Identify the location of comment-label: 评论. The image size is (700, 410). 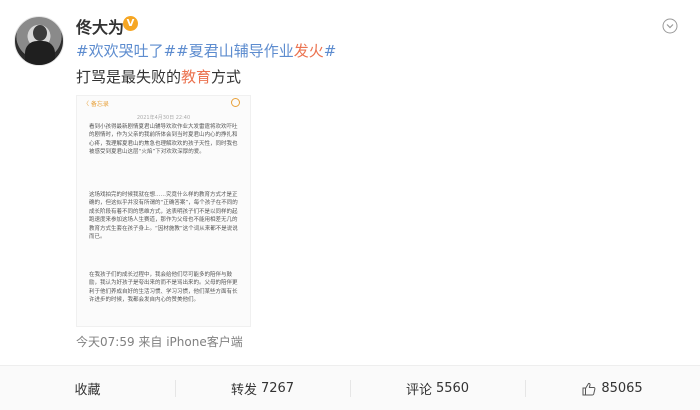
(418, 390).